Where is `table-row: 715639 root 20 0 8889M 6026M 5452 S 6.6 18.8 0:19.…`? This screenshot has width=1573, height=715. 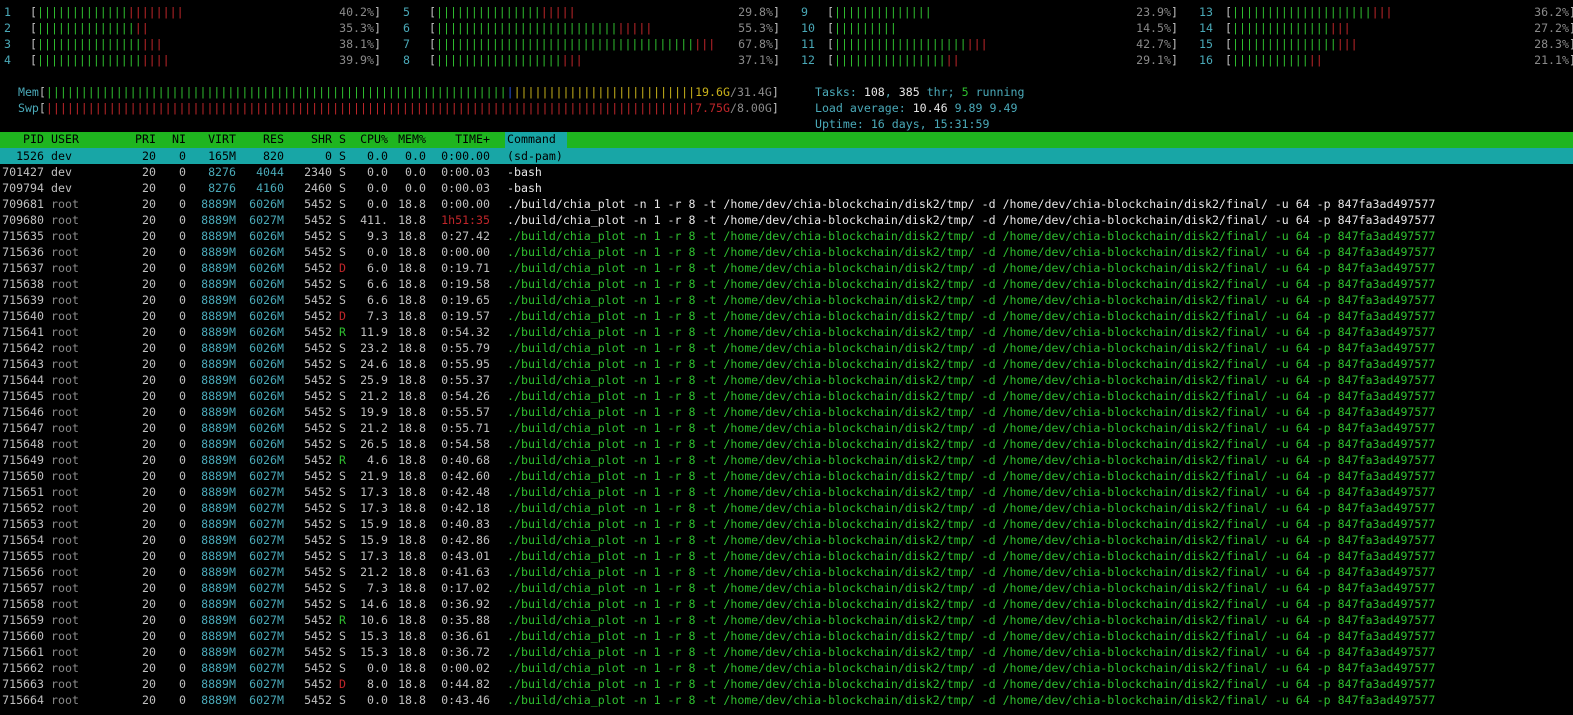 table-row: 715639 root 20 0 8889M 6026M 5452 S 6.6 18.8 0:19.… is located at coordinates (786, 300).